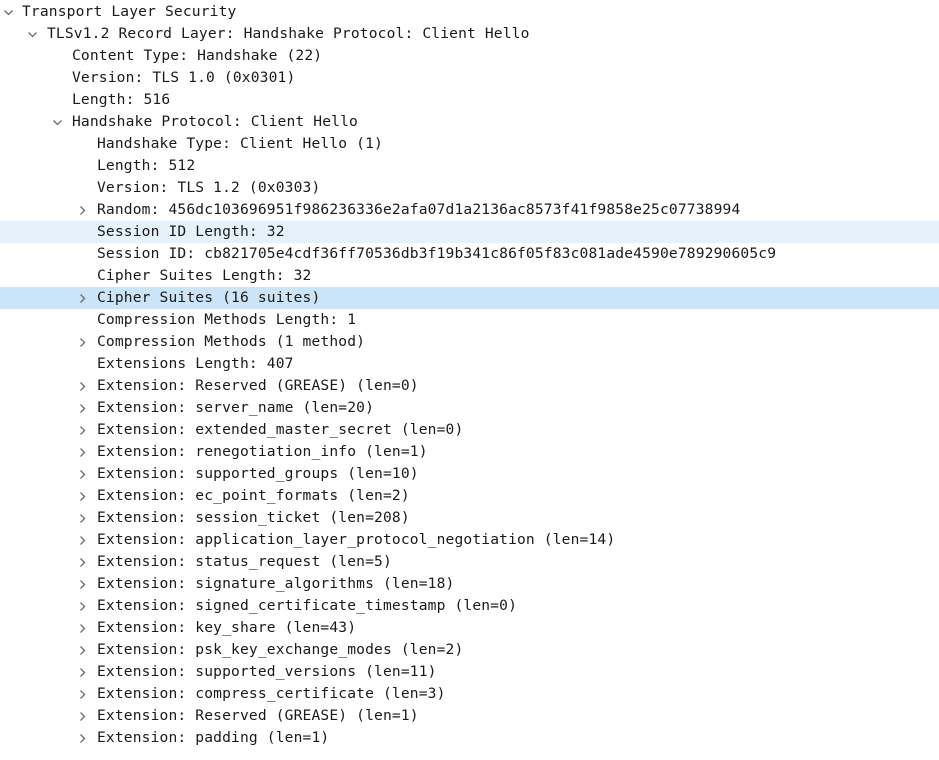  I want to click on tree-row: Extension: compress_certificate (len=3), so click(469, 694).